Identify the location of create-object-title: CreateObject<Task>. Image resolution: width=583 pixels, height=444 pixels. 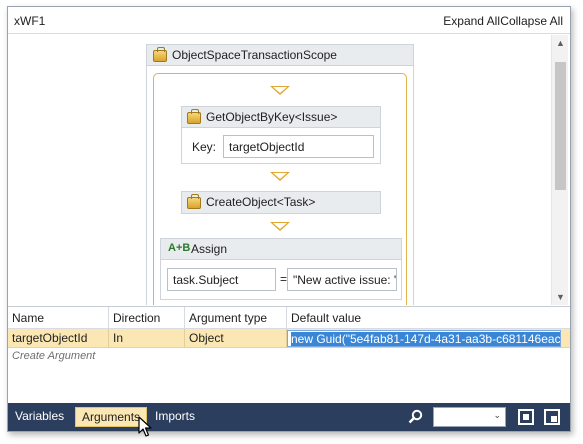
(261, 202).